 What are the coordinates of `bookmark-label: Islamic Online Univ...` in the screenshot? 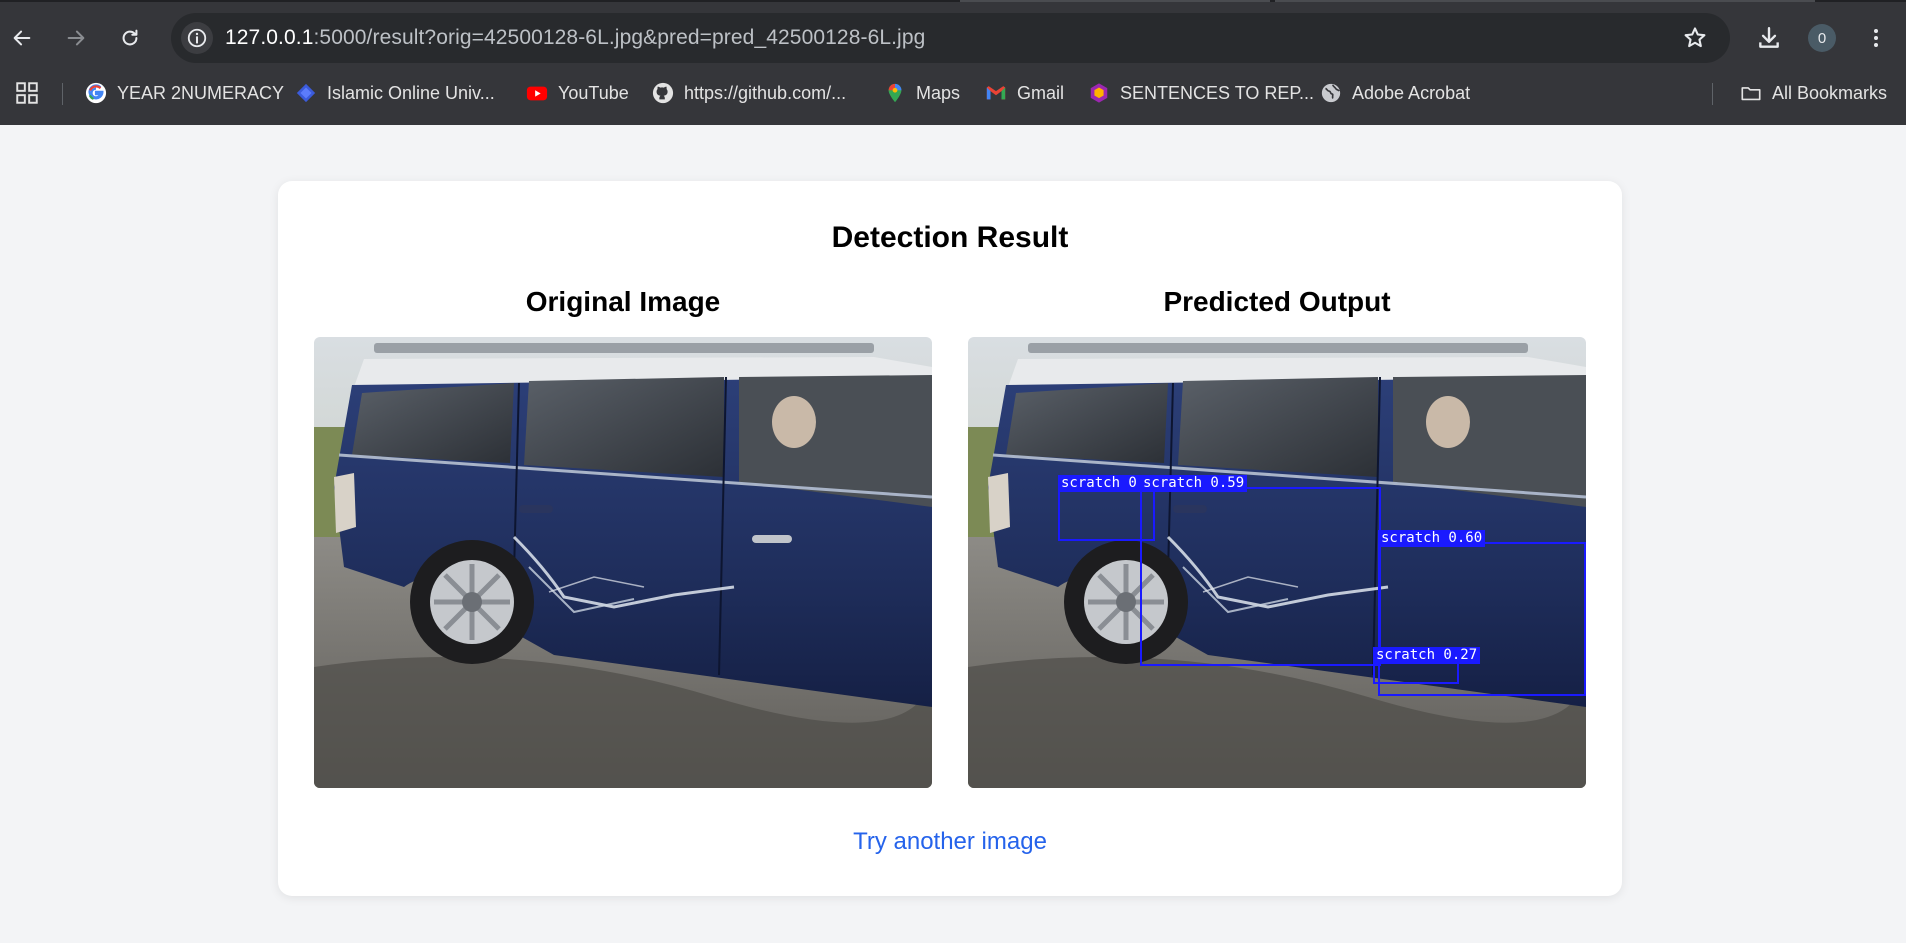 It's located at (411, 92).